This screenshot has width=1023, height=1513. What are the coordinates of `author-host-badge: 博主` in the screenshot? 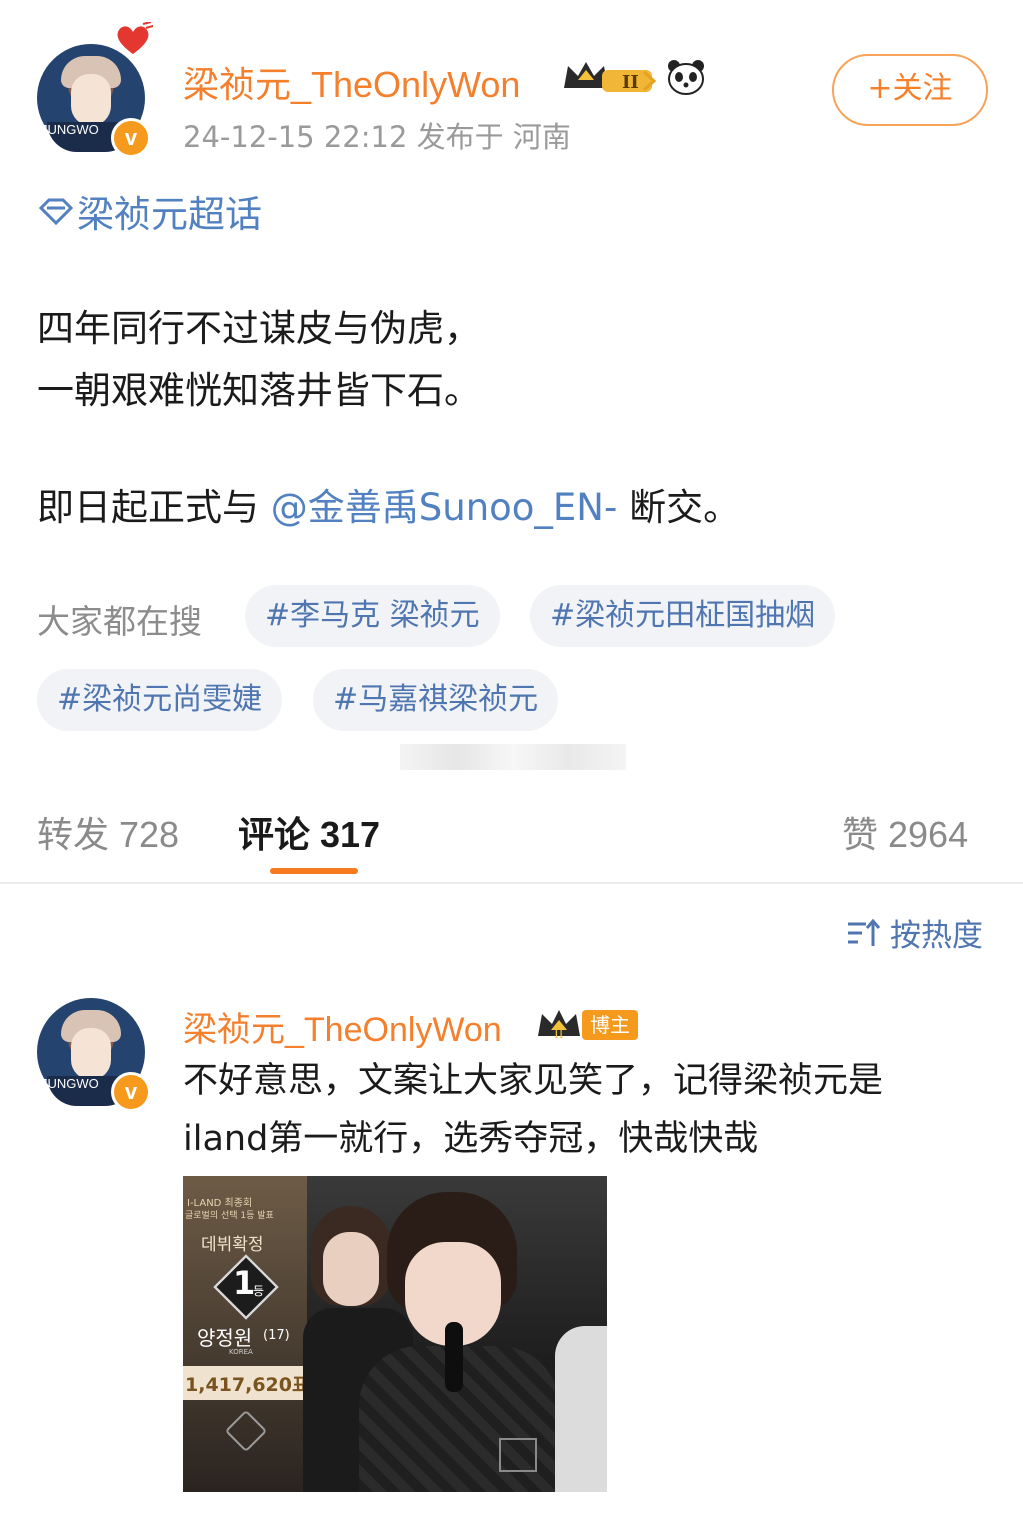 It's located at (610, 1025).